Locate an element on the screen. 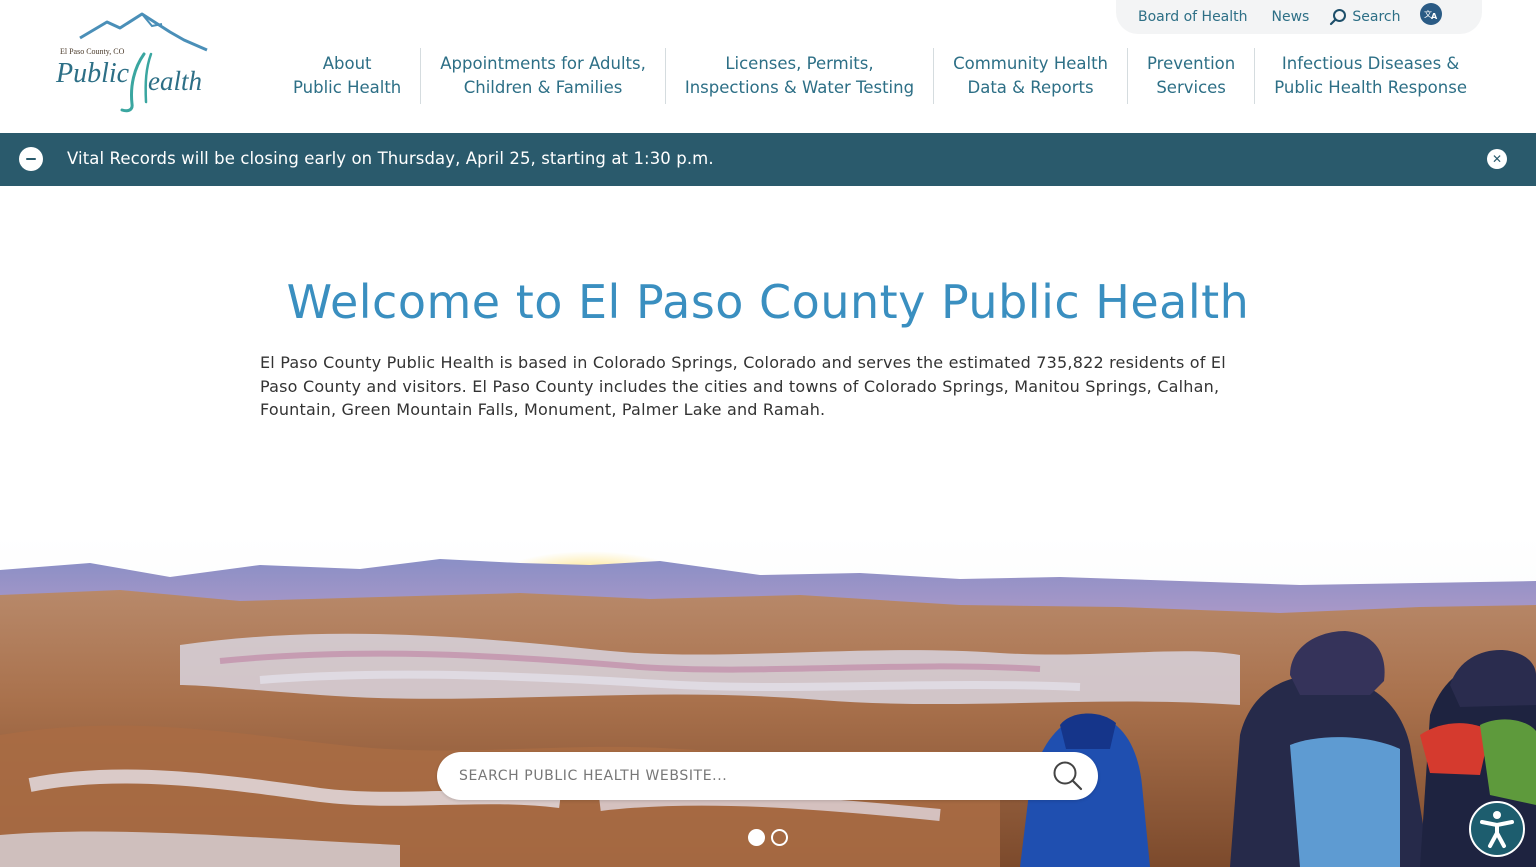 The image size is (1536, 867). nav-infectious-diseases-line2: Public Health Response is located at coordinates (1370, 87).